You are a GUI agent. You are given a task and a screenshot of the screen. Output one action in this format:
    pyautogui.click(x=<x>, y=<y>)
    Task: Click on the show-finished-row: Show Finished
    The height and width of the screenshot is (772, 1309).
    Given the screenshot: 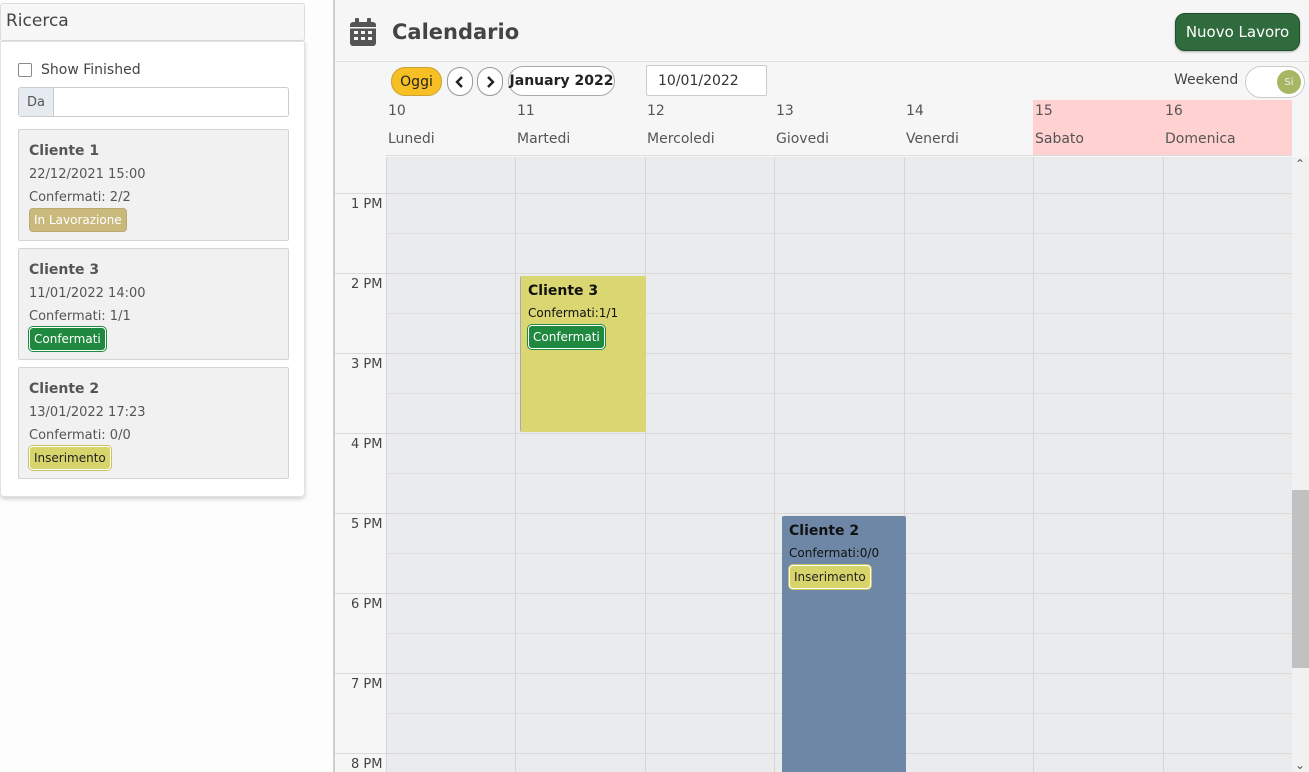 What is the action you would take?
    pyautogui.click(x=79, y=70)
    